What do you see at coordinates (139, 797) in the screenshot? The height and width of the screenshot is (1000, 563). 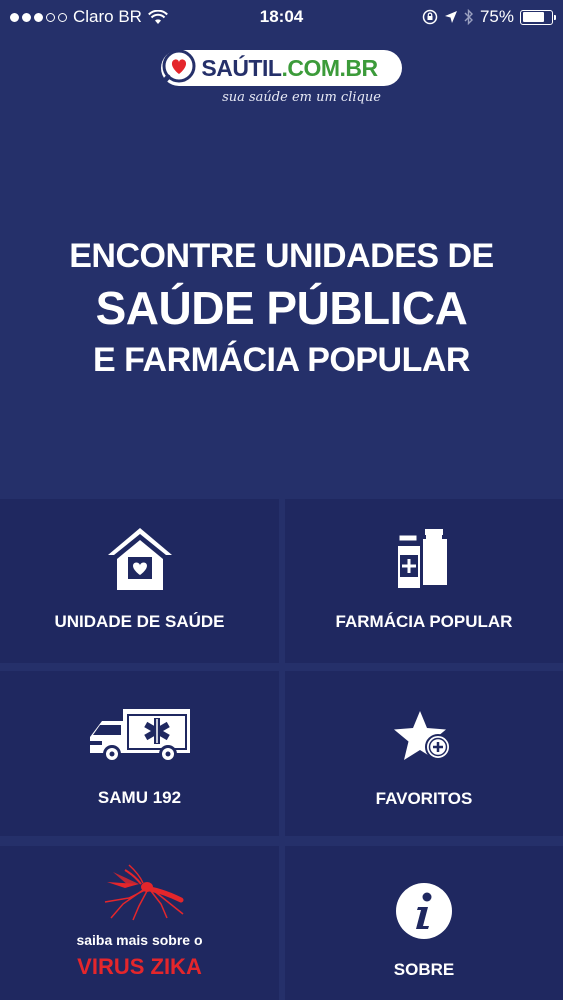 I see `samu-192-label: SAMU 192` at bounding box center [139, 797].